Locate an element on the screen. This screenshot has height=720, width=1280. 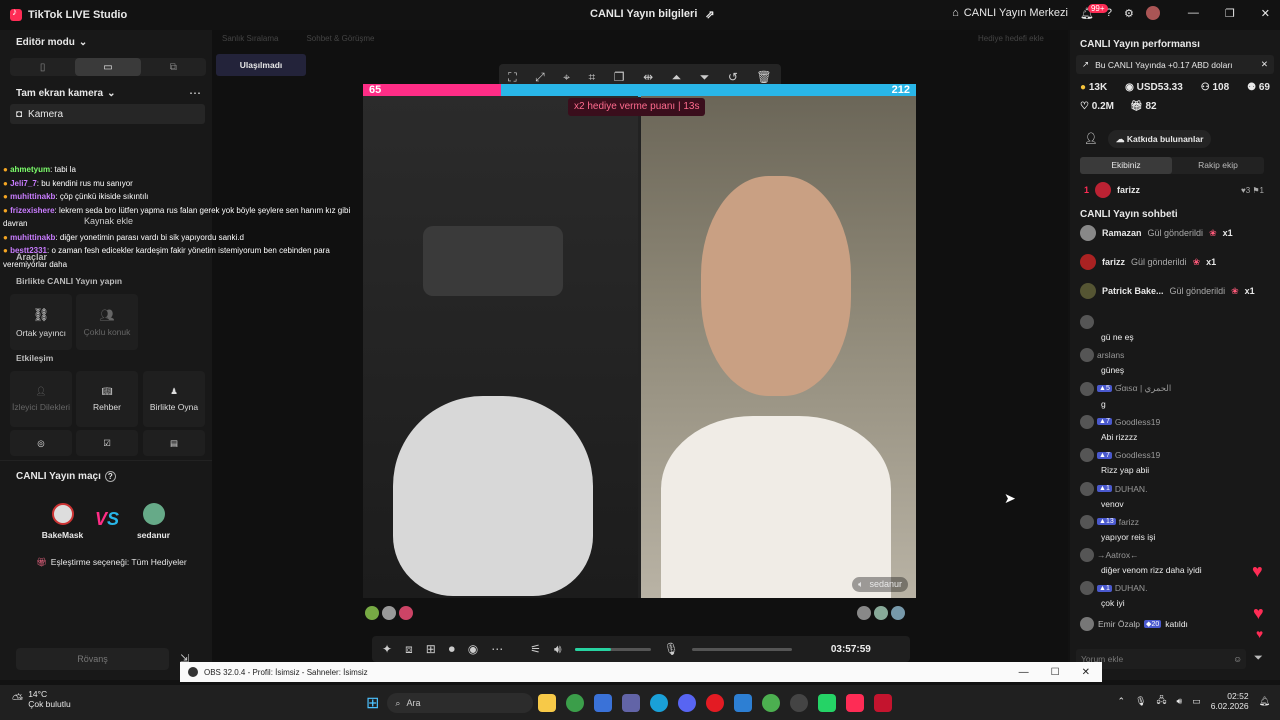
chat-message: ▲7 Goodless19 Abi rizzzz is located at coordinates (1177, 428).